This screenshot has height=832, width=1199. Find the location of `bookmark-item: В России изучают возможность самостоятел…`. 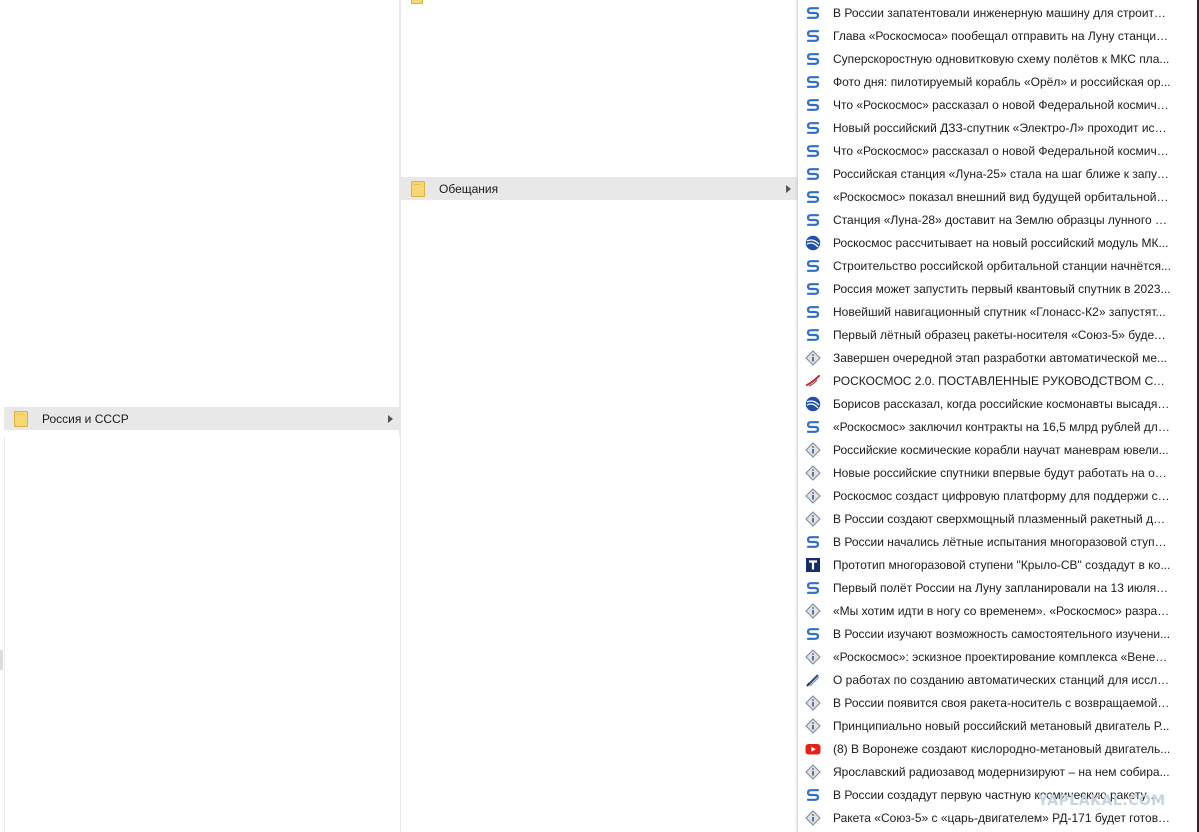

bookmark-item: В России изучают возможность самостоятел… is located at coordinates (998, 633).